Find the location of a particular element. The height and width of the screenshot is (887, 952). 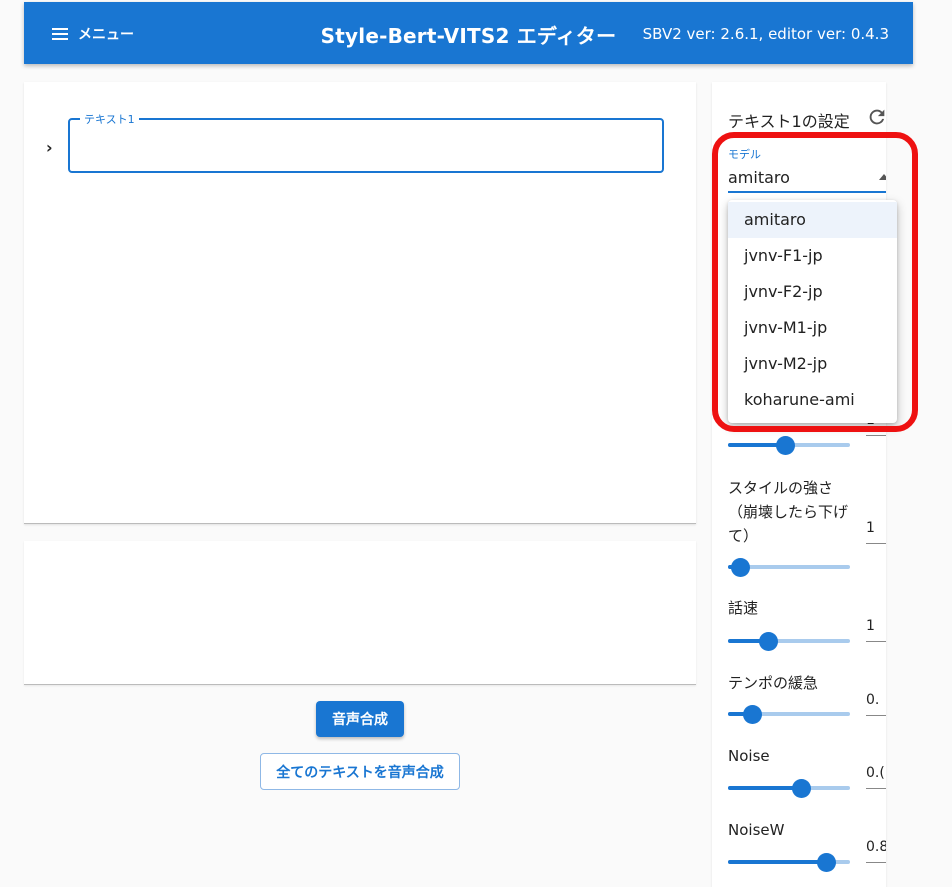

param-label-tempo: テンポの緩急 is located at coordinates (773, 683).